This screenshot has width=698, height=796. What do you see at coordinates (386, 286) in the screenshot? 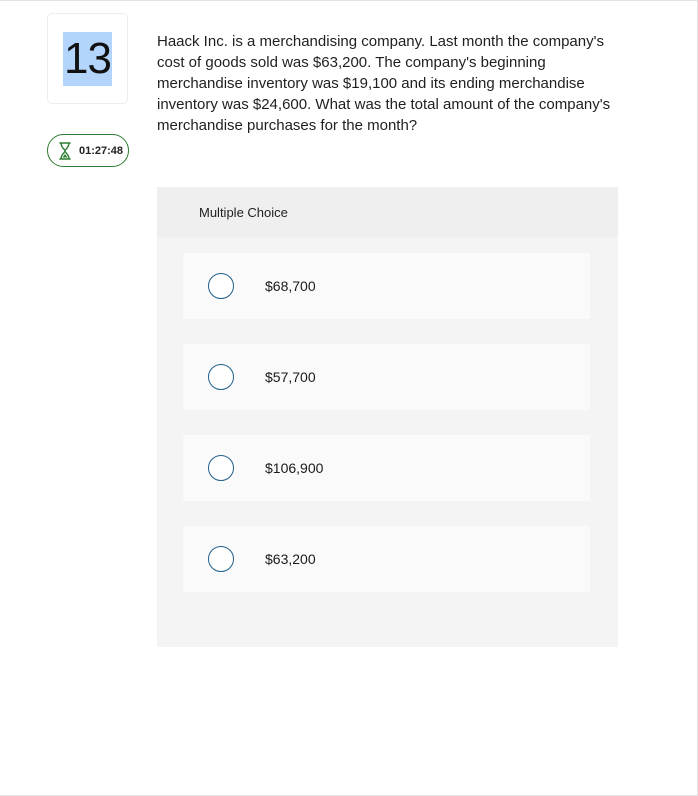
I see `answer-option-1: $68,700` at bounding box center [386, 286].